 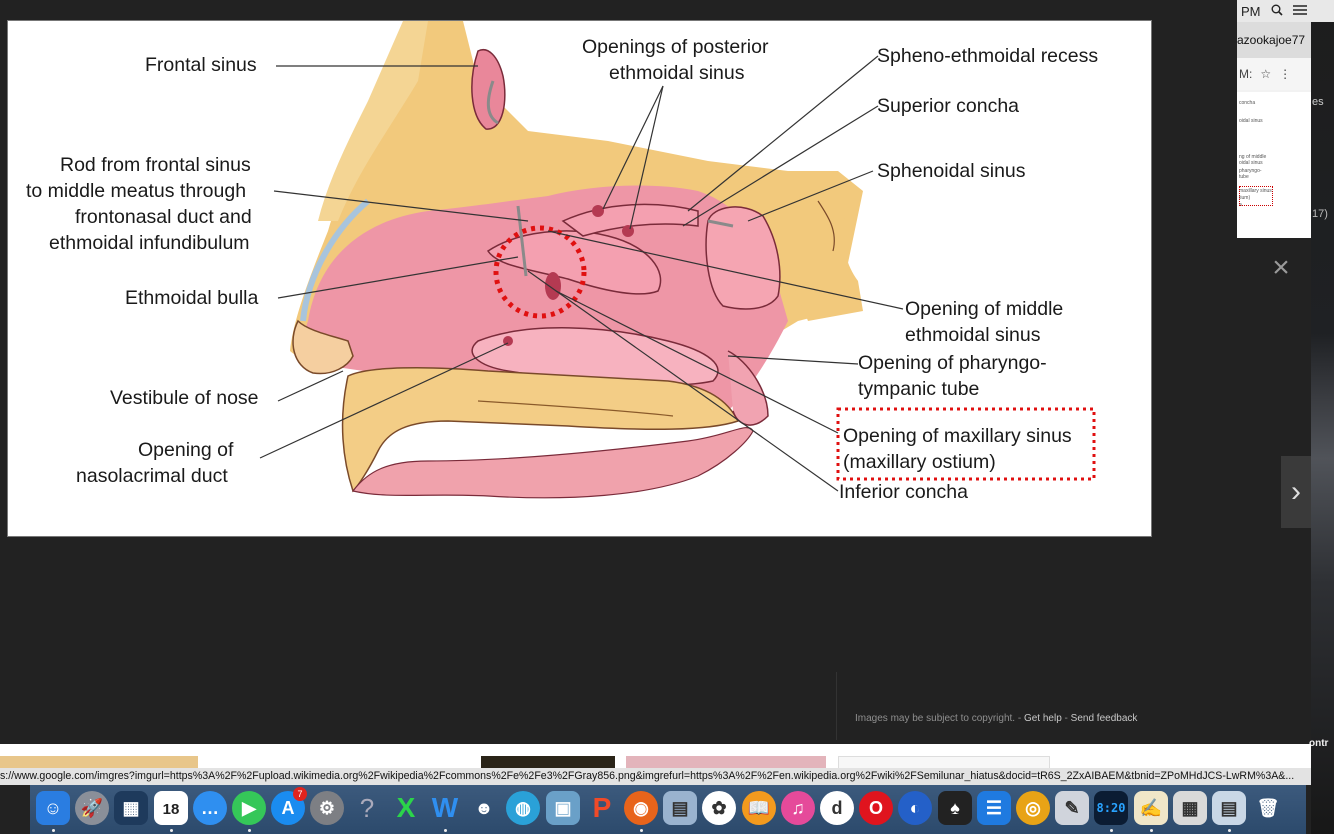 I want to click on label-rod-line-3: frontonasal duct and, so click(x=163, y=217).